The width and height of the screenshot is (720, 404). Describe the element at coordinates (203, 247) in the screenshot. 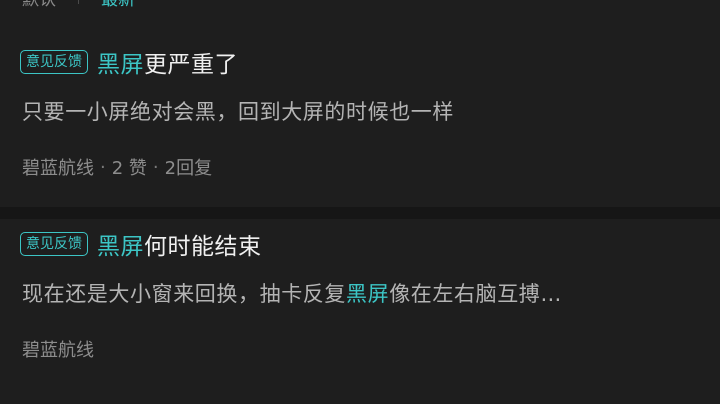

I see `title-text: 何时能结束` at that location.